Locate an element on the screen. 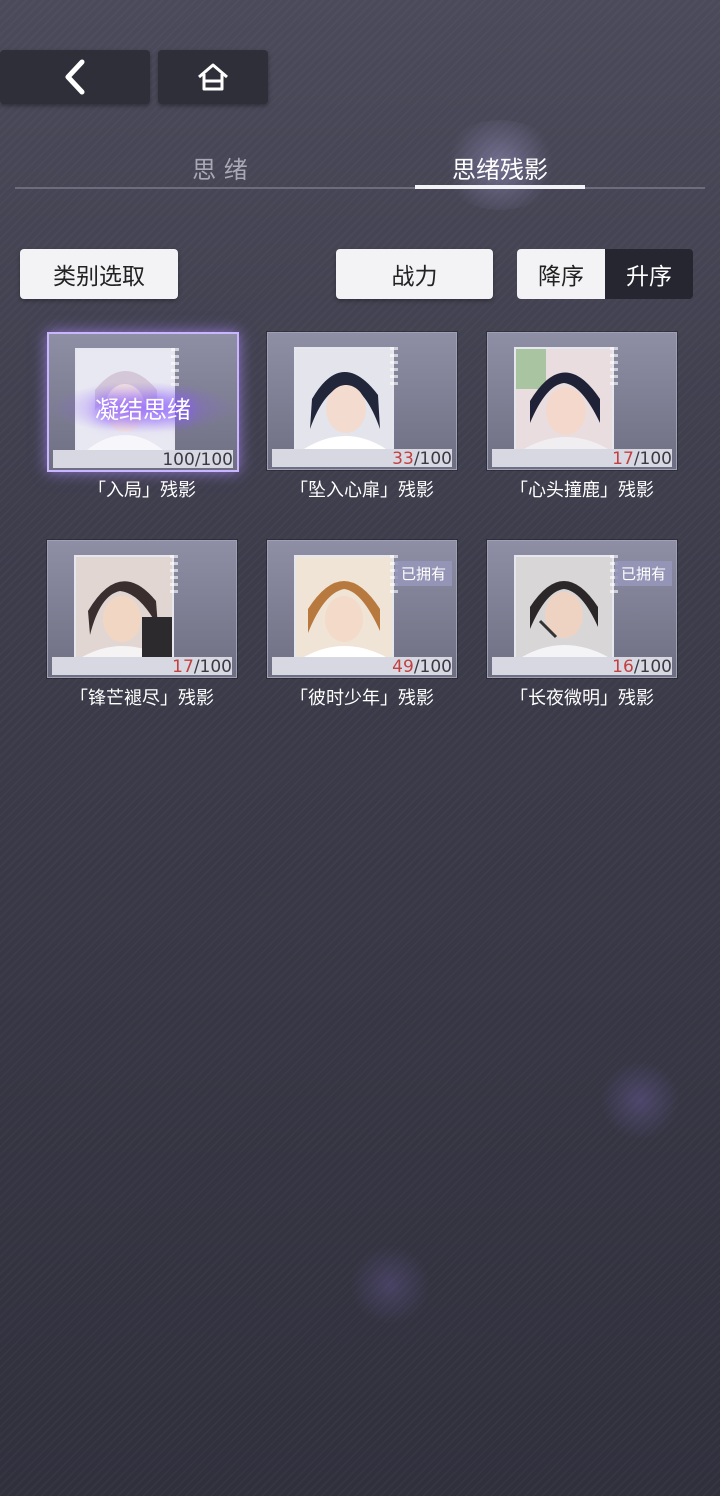  card-frame: 33/100 is located at coordinates (362, 401).